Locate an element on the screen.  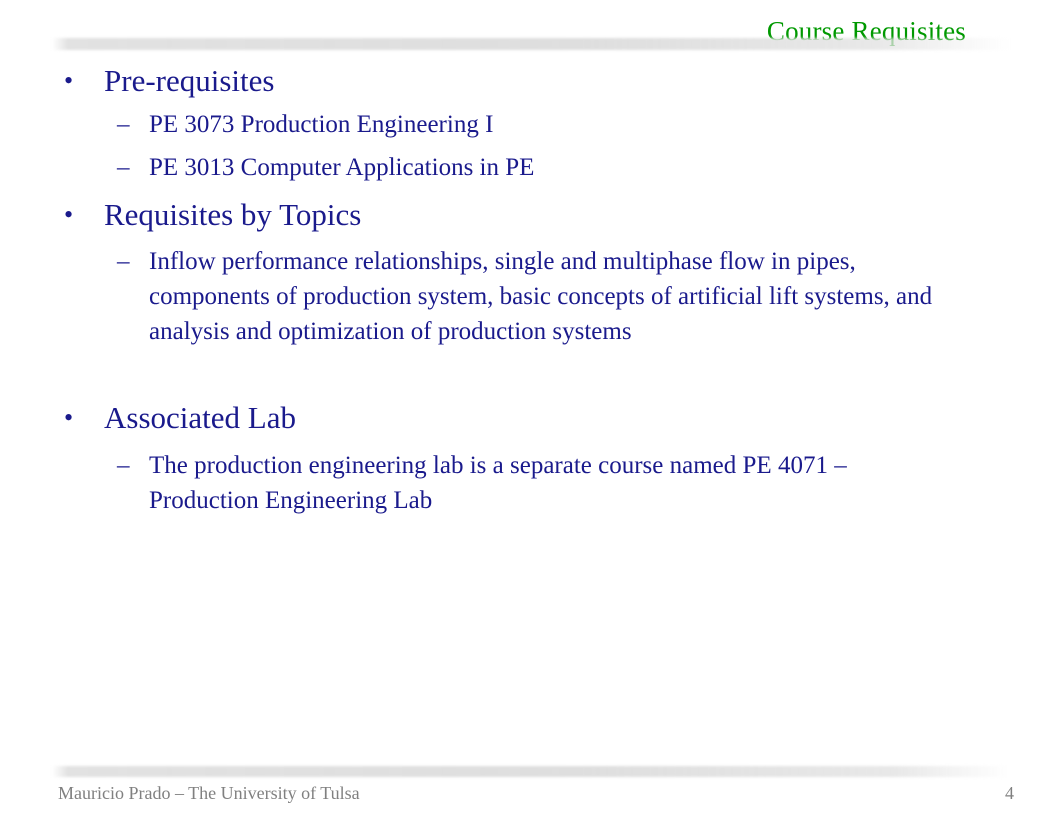
list-item-label: Pre-requisites is located at coordinates (189, 80).